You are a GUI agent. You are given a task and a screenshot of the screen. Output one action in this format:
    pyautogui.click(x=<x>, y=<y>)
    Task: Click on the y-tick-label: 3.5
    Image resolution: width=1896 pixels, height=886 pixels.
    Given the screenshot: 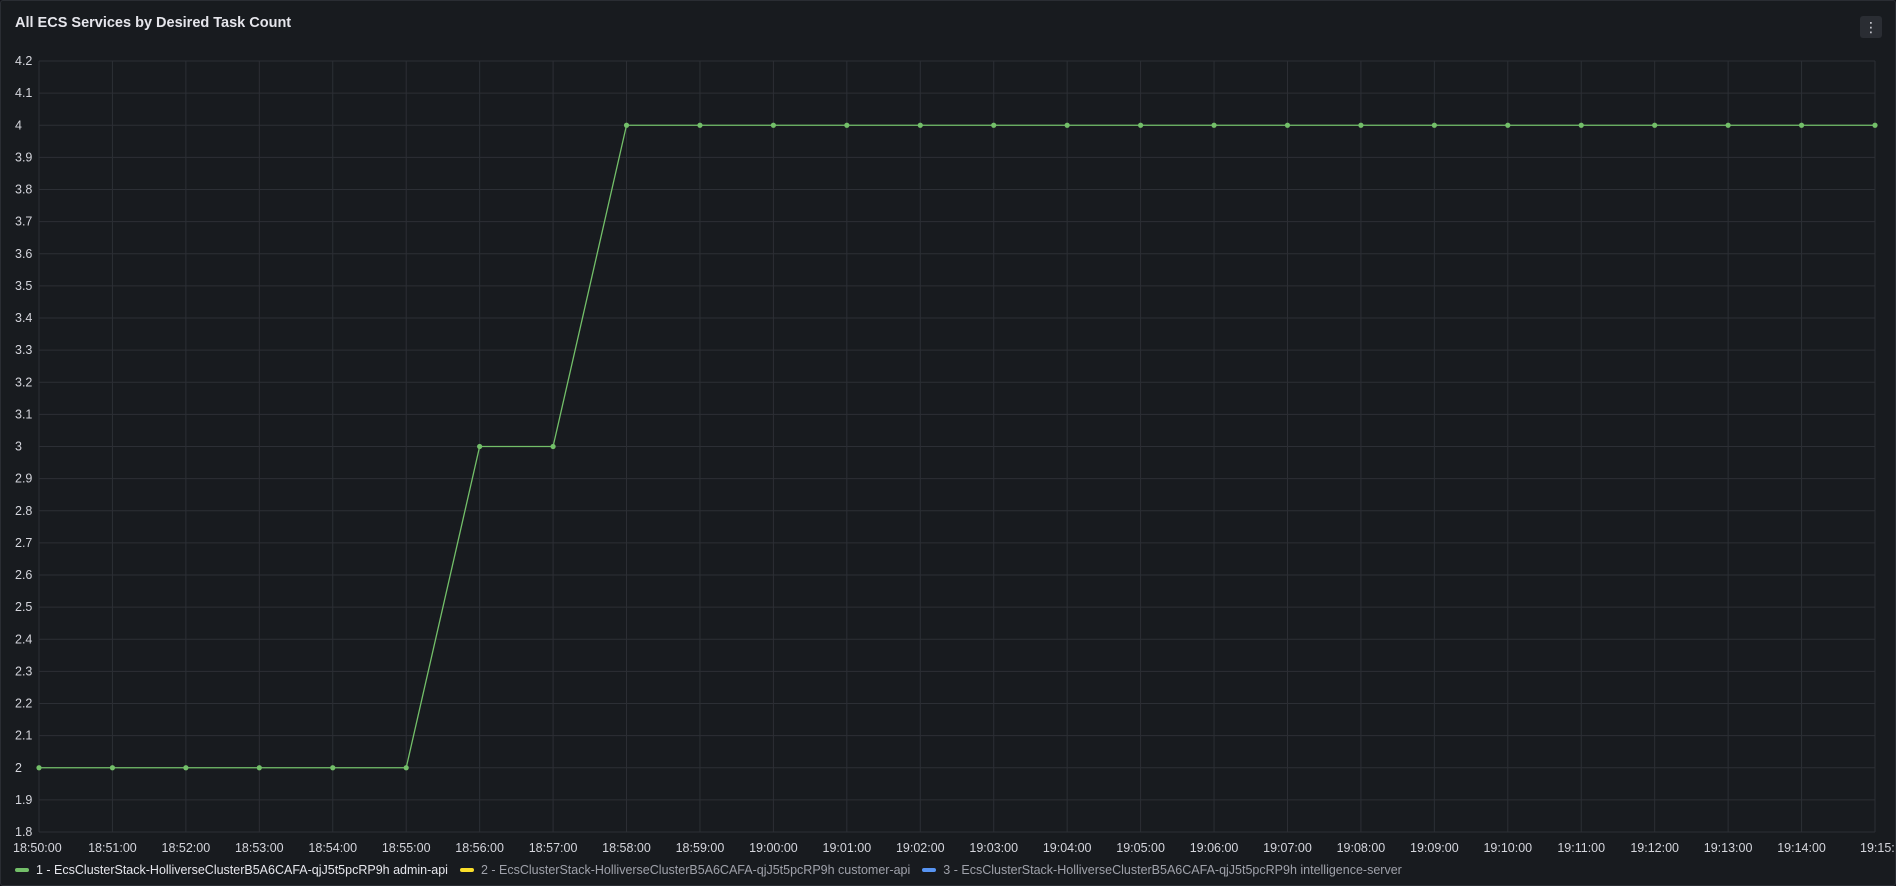 What is the action you would take?
    pyautogui.click(x=23, y=286)
    